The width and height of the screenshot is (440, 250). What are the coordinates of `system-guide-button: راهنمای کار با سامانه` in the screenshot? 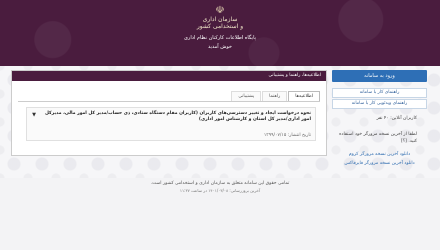 It's located at (379, 93).